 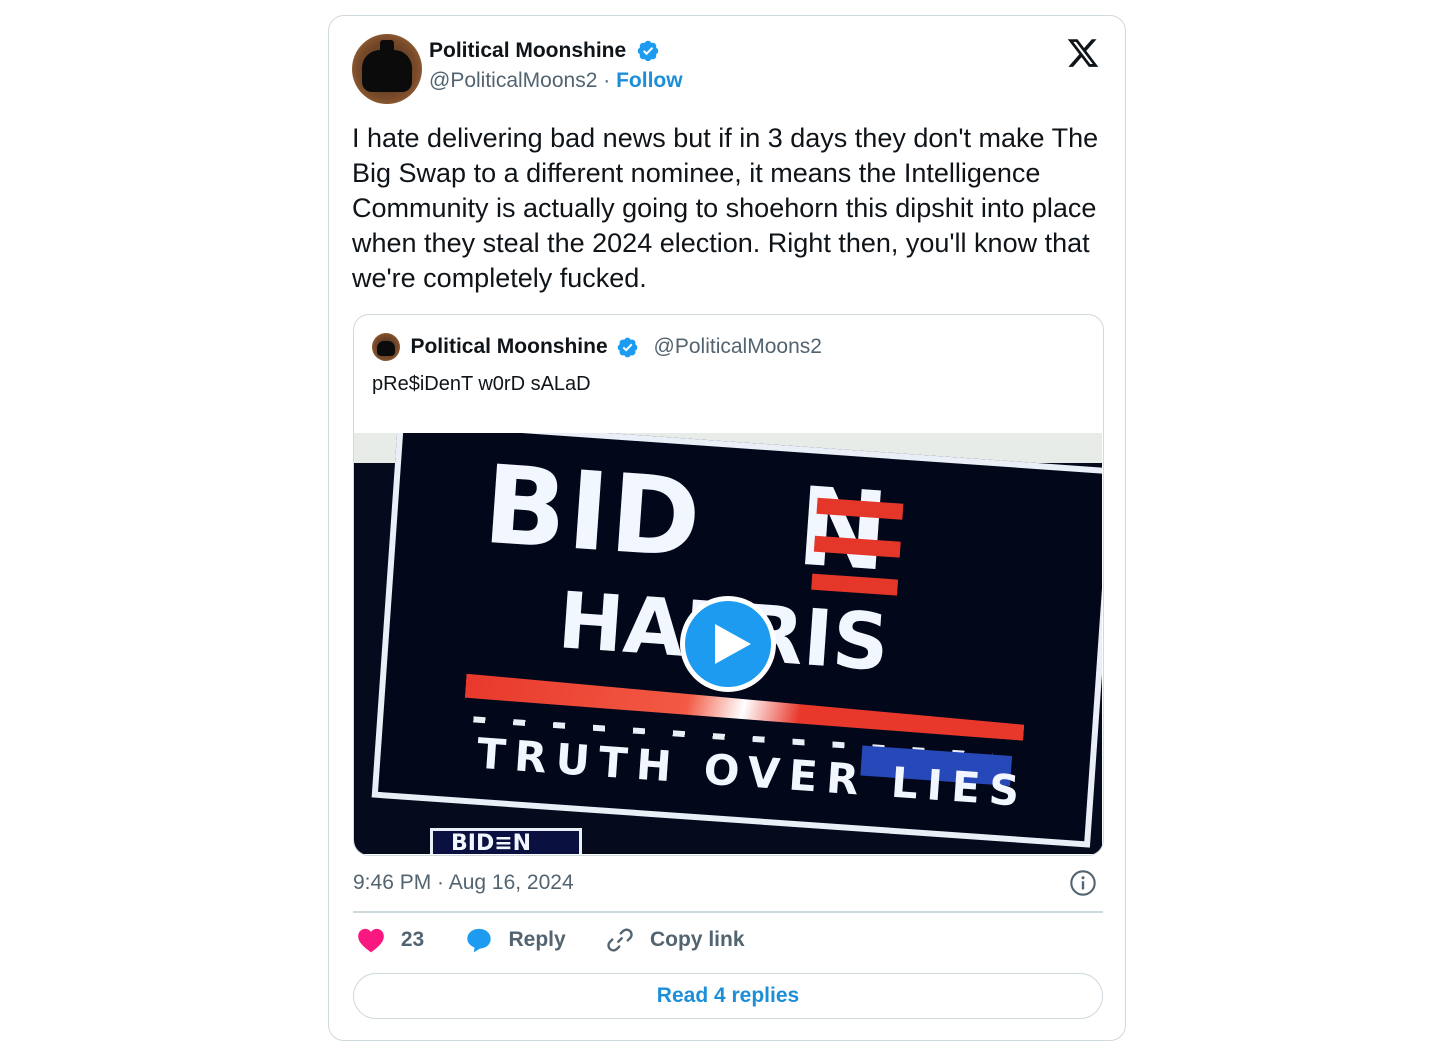 I want to click on follow-button: Follow, so click(x=649, y=80).